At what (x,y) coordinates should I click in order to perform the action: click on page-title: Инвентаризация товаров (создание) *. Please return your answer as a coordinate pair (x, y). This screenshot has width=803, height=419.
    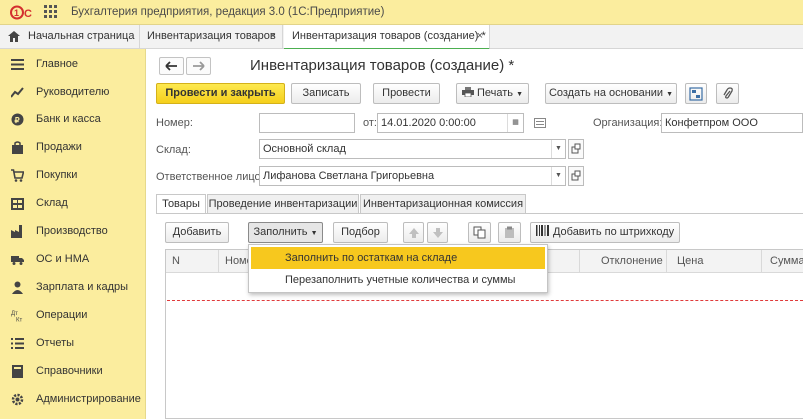
    Looking at the image, I should click on (382, 65).